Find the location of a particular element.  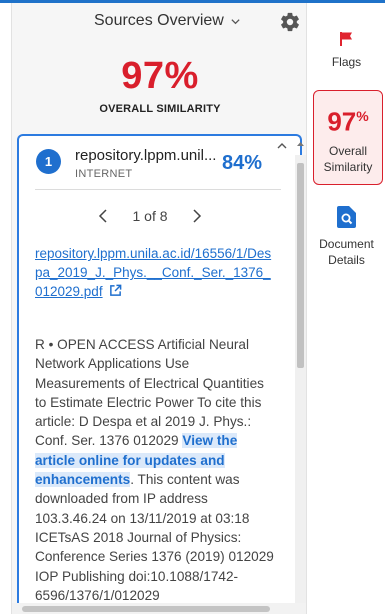

previous-match-button is located at coordinates (103, 216).